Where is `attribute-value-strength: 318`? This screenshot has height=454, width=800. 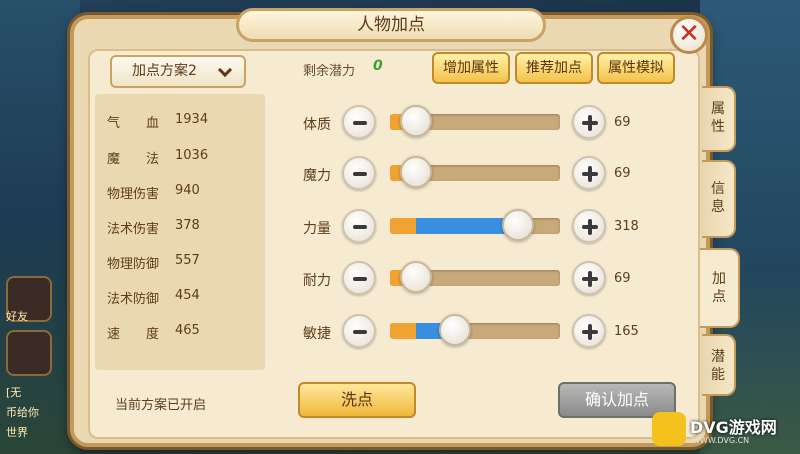 attribute-value-strength: 318 is located at coordinates (626, 226).